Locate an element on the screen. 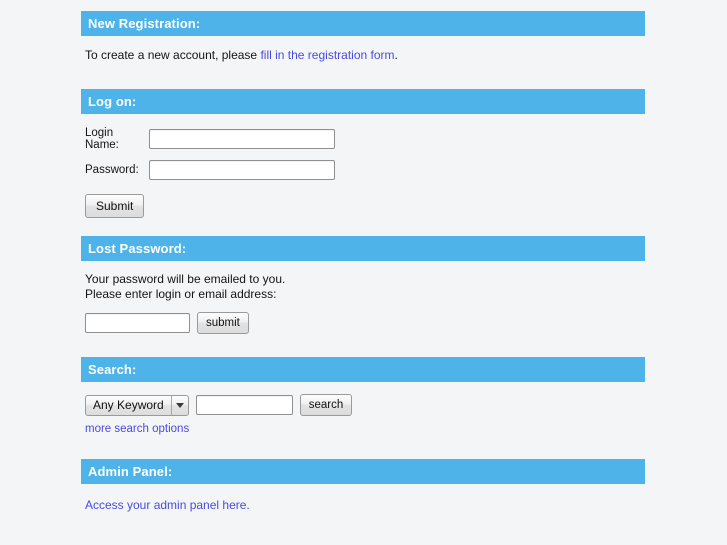 The image size is (727, 545). password-row: Password: is located at coordinates (363, 170).